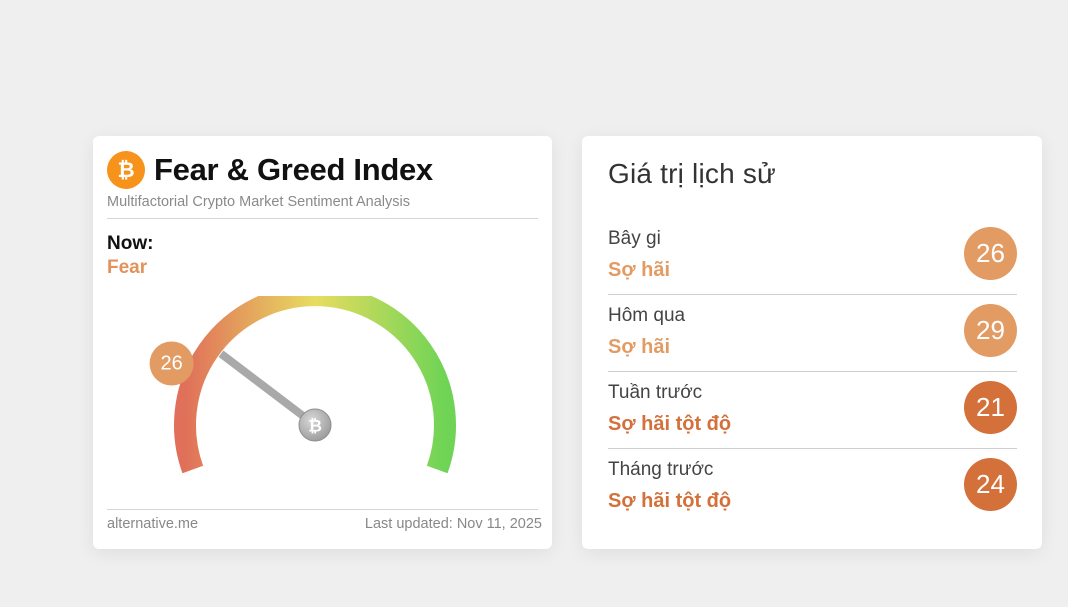 The image size is (1068, 607). What do you see at coordinates (812, 333) in the screenshot?
I see `history-row-yesterday: Hôm qua Sợ hãi 29` at bounding box center [812, 333].